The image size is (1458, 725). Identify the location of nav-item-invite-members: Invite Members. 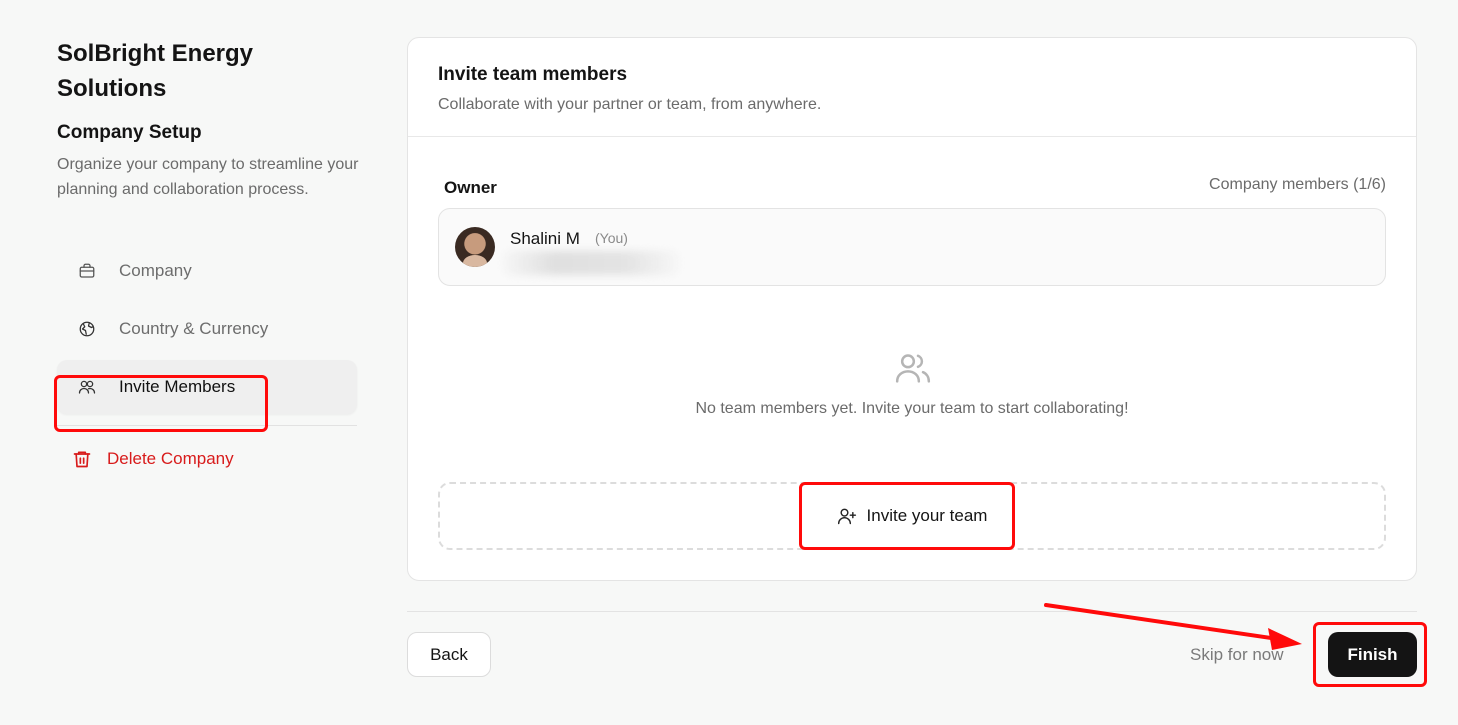
(207, 387).